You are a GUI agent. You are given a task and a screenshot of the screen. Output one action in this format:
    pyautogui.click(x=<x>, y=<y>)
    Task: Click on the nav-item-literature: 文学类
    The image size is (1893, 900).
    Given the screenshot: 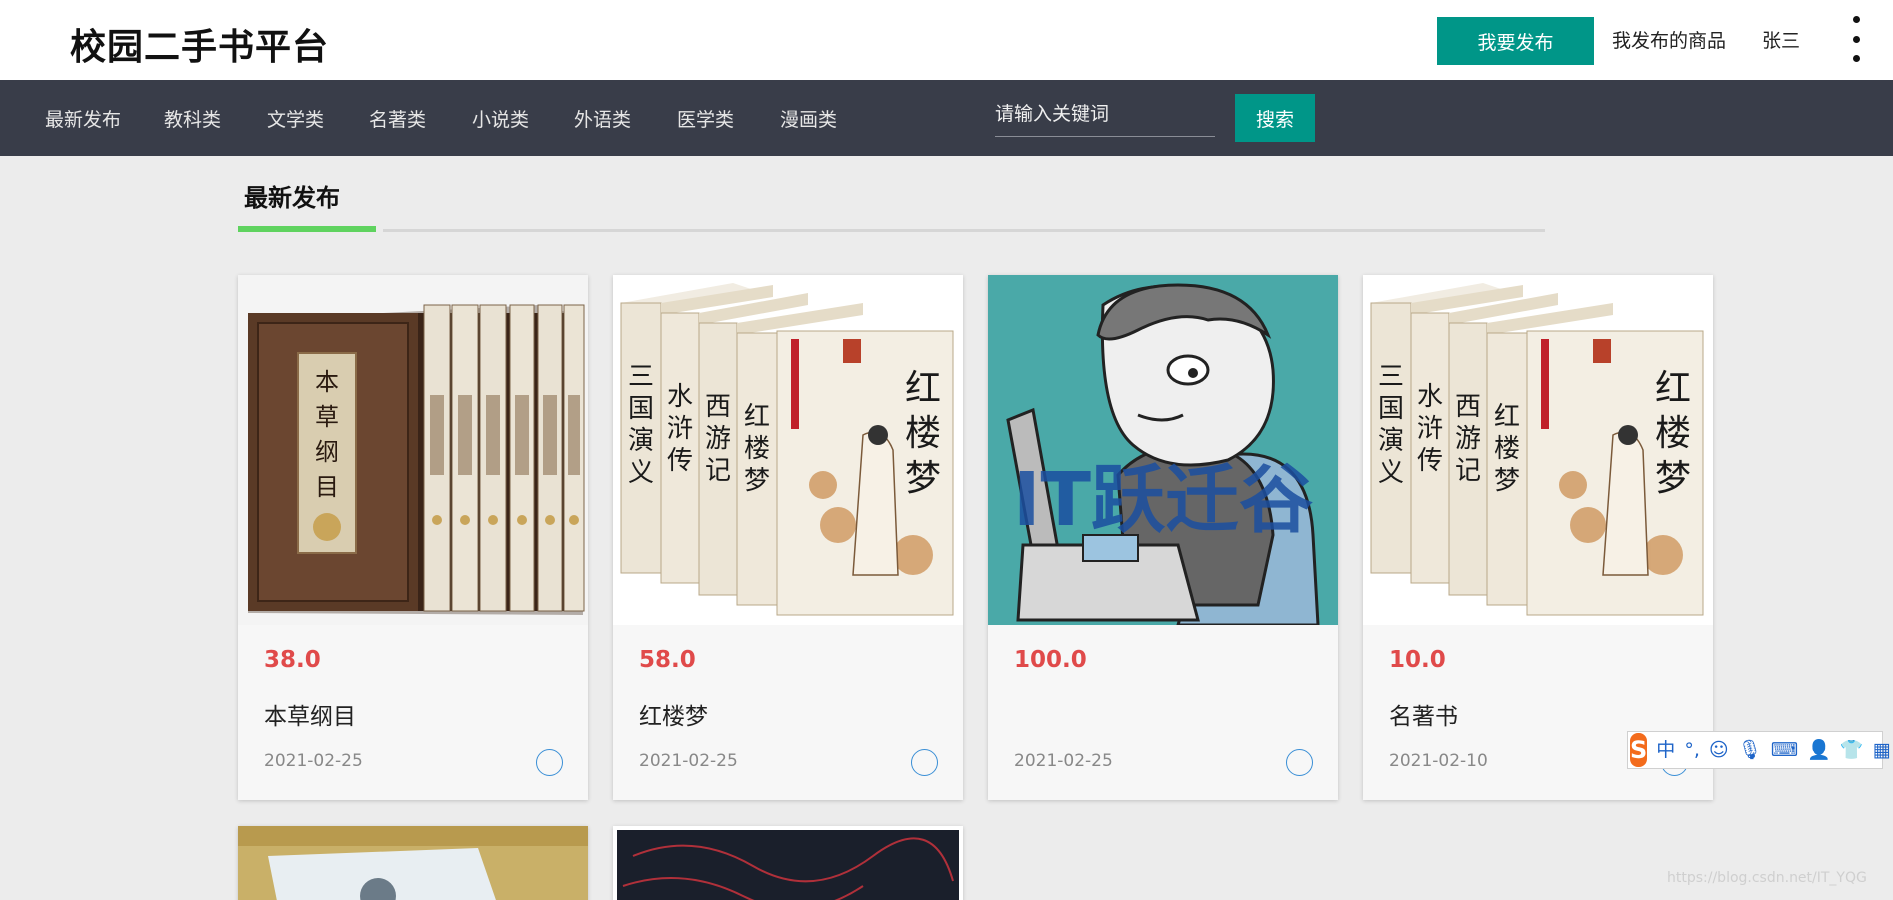 What is the action you would take?
    pyautogui.click(x=295, y=118)
    